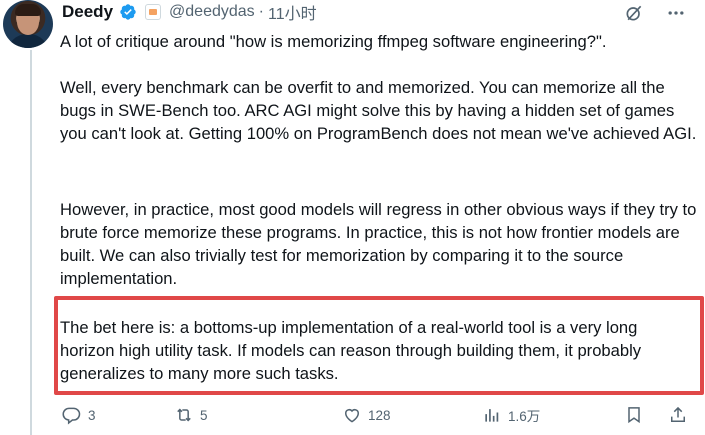 Image resolution: width=705 pixels, height=435 pixels. I want to click on repost-button: 5, so click(191, 415).